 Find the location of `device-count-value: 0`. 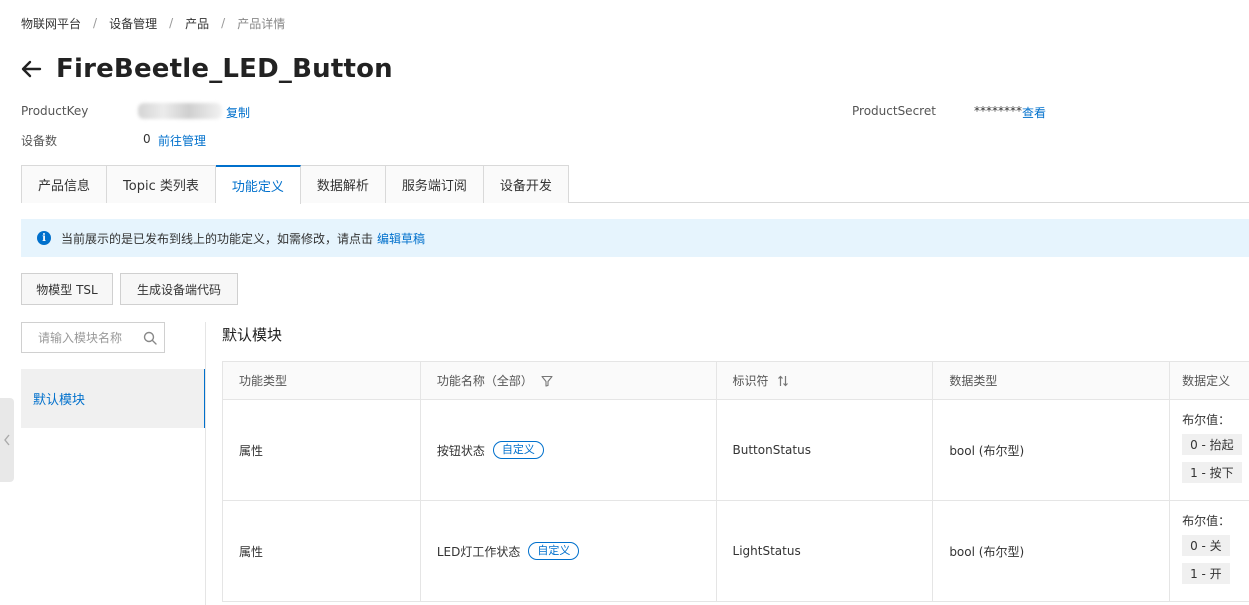

device-count-value: 0 is located at coordinates (147, 139).